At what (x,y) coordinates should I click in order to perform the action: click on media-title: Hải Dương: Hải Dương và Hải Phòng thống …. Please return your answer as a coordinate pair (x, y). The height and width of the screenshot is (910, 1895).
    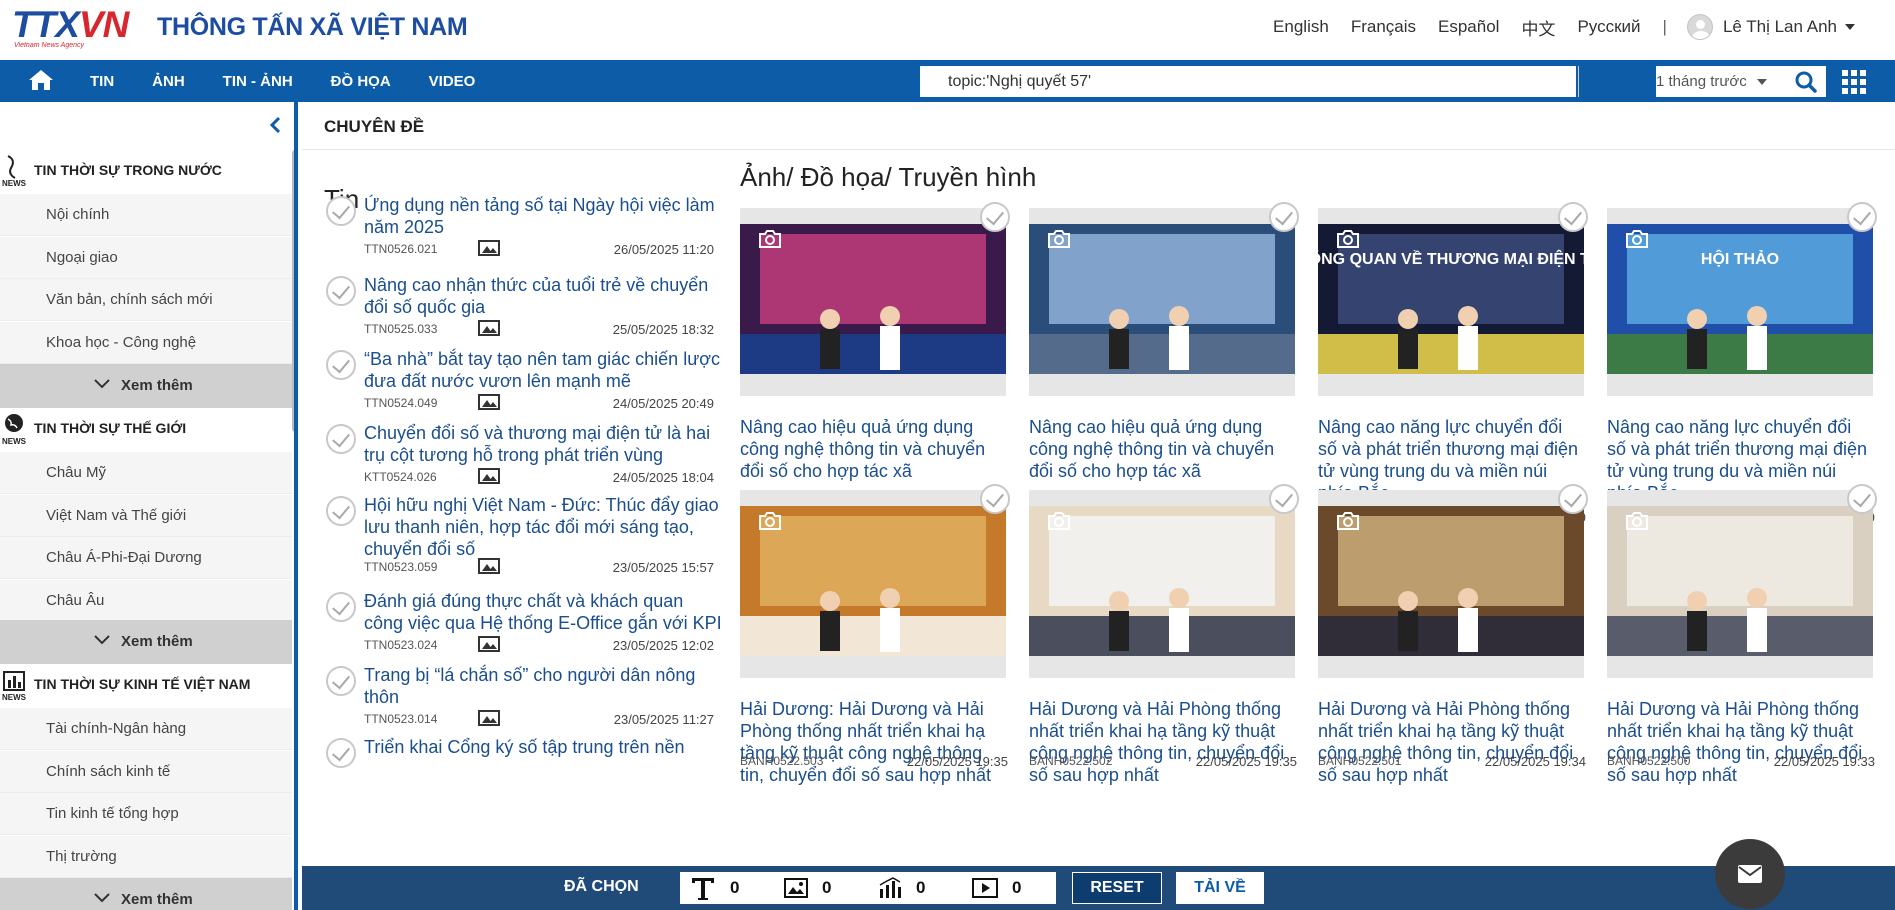
    Looking at the image, I should click on (873, 742).